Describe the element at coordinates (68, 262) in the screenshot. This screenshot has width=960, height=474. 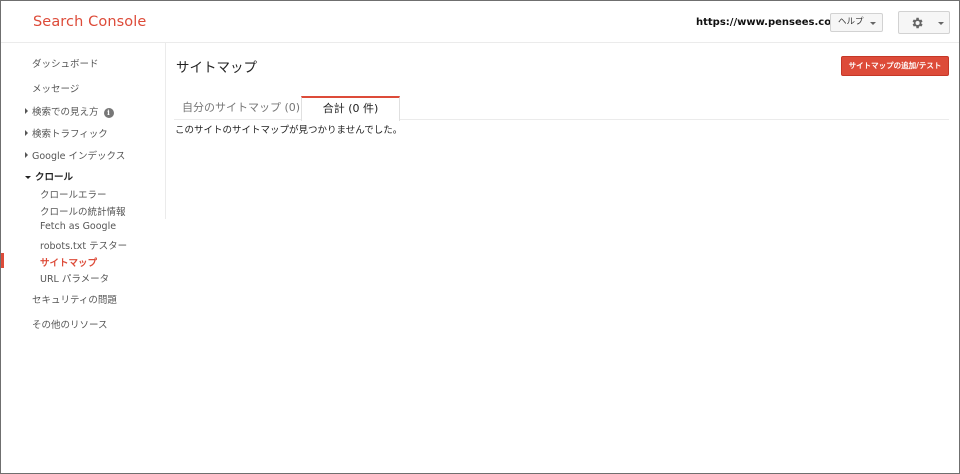
I see `sidebar-subitem-sitemaps: サイトマップ` at that location.